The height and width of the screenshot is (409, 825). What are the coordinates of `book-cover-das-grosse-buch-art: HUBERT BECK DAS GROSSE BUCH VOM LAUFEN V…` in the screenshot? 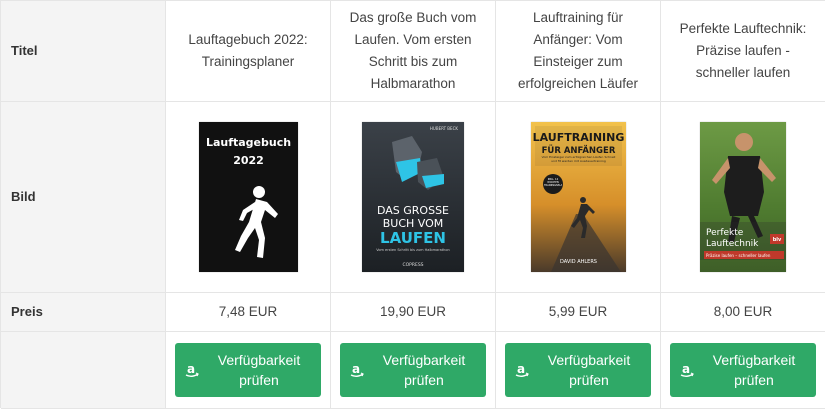 It's located at (413, 197).